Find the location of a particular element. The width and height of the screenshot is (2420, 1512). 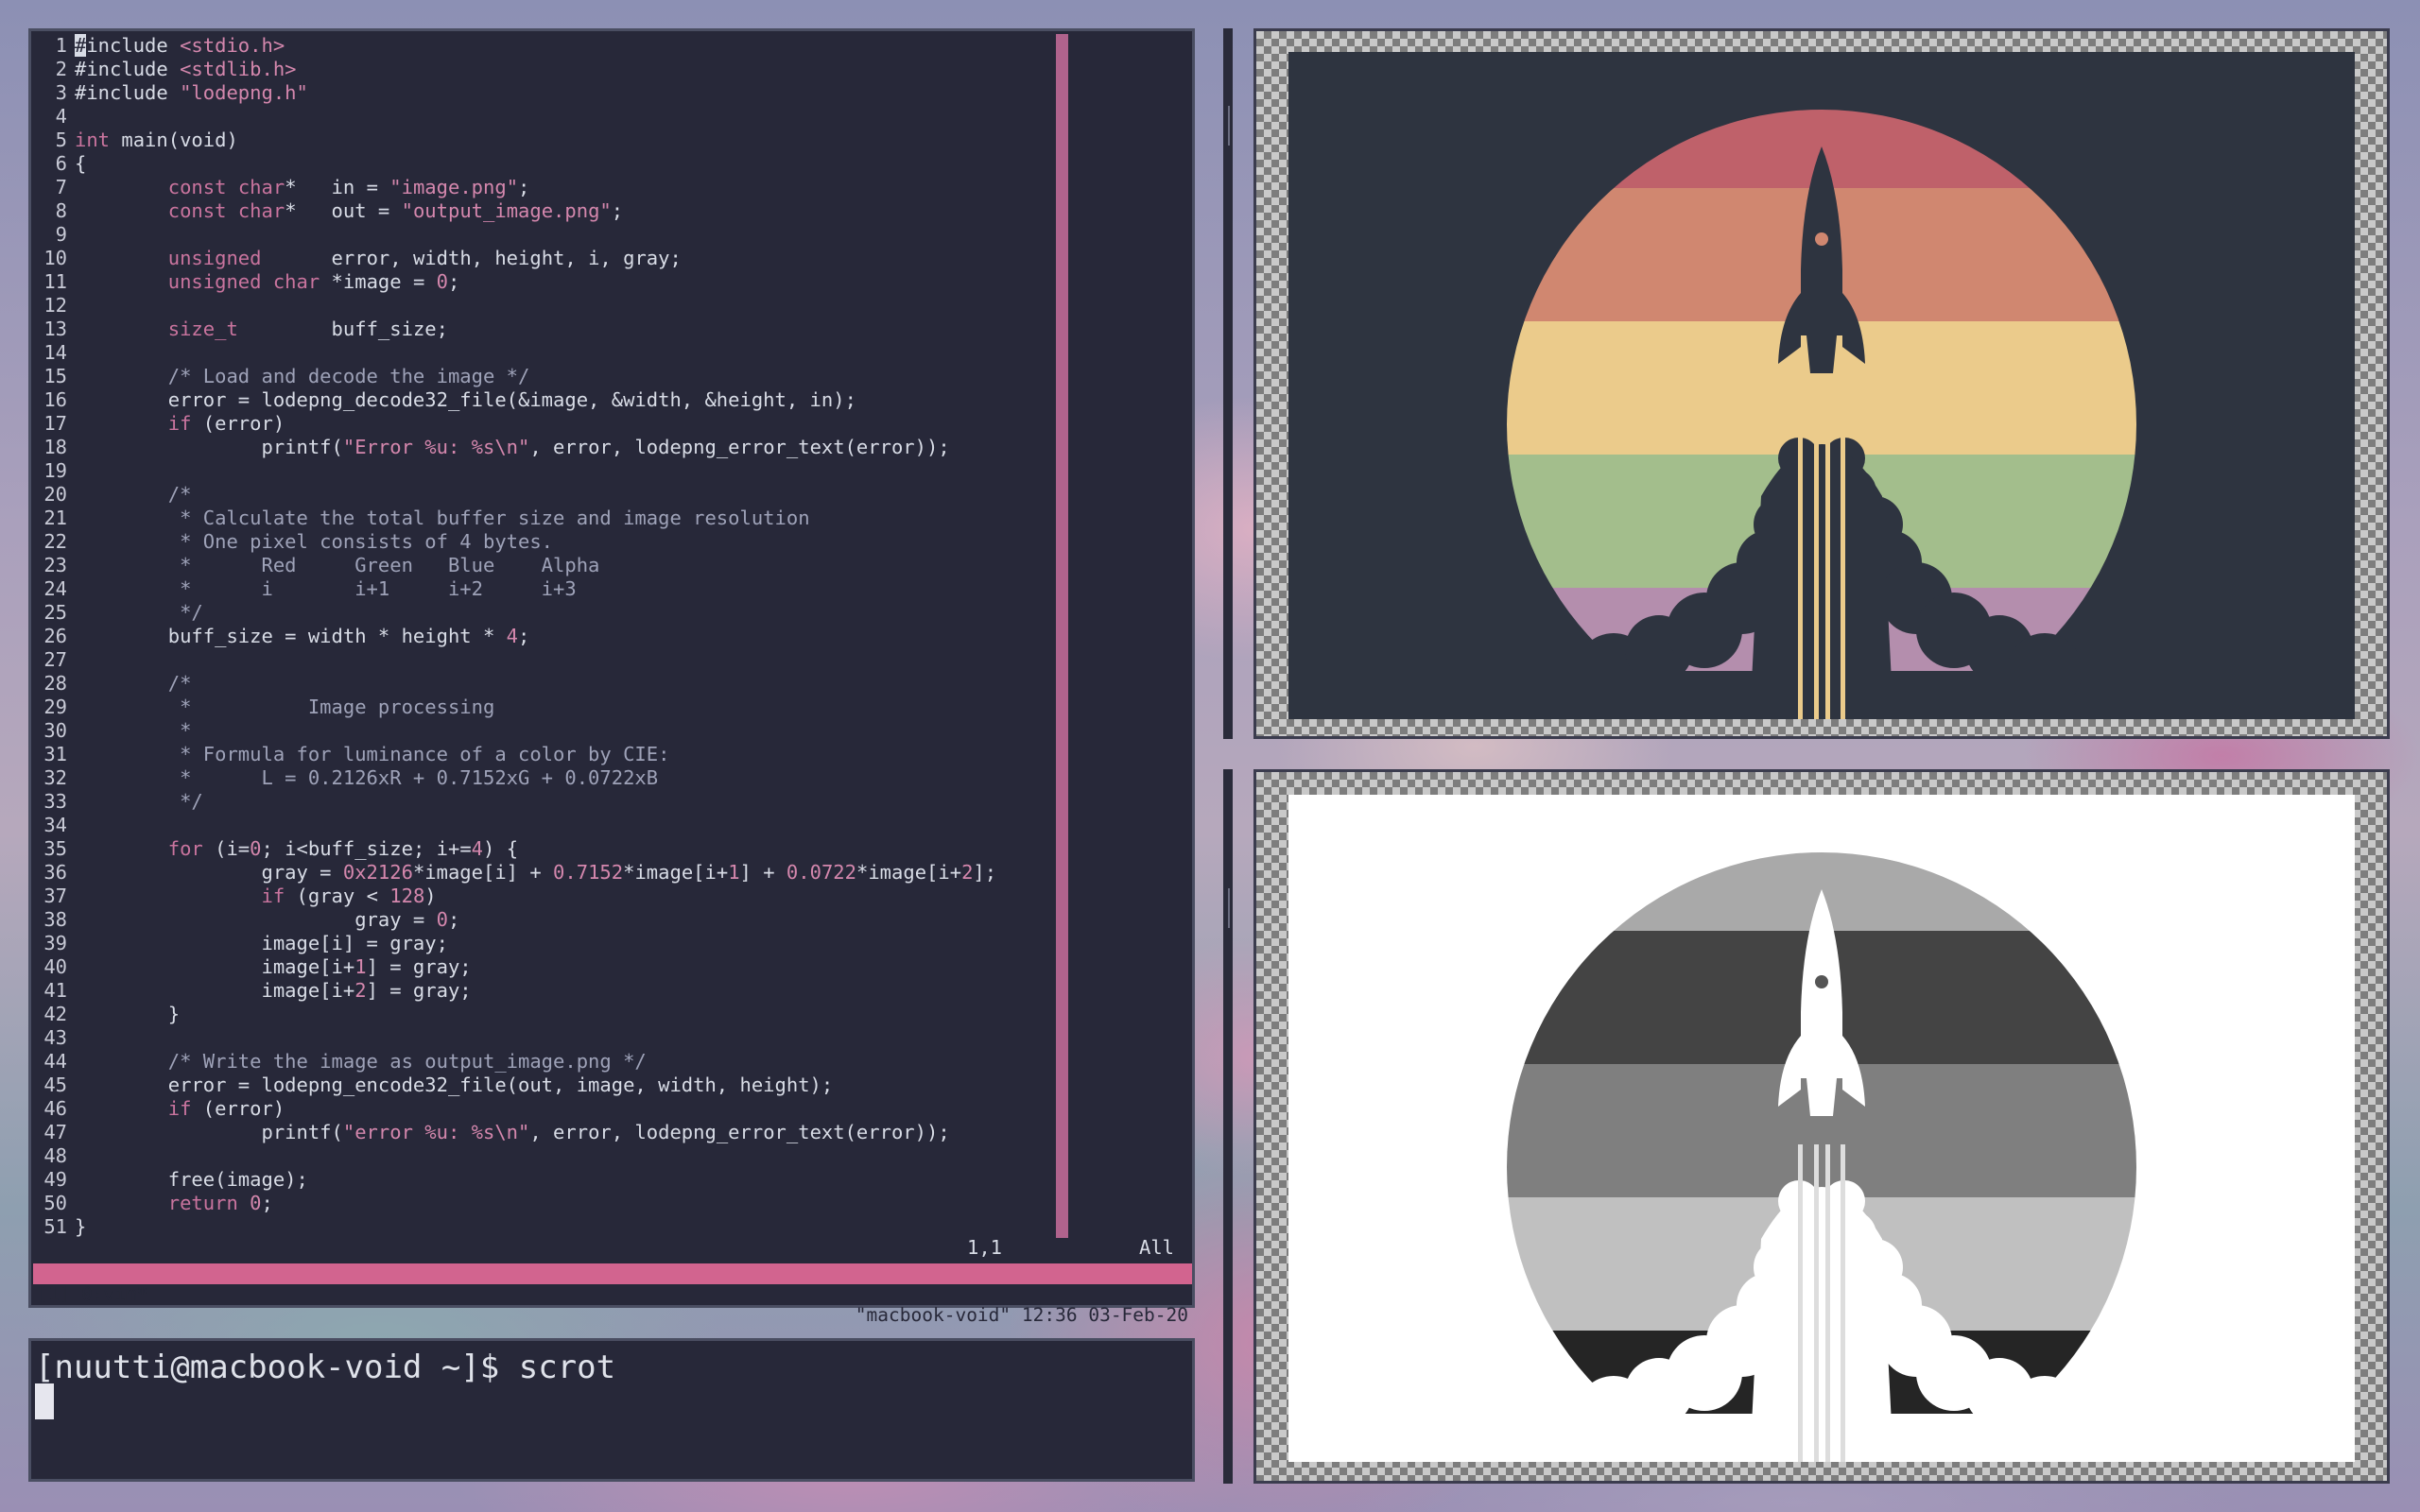

code-line: 15 /* Load and decode the image */ is located at coordinates (607, 376).